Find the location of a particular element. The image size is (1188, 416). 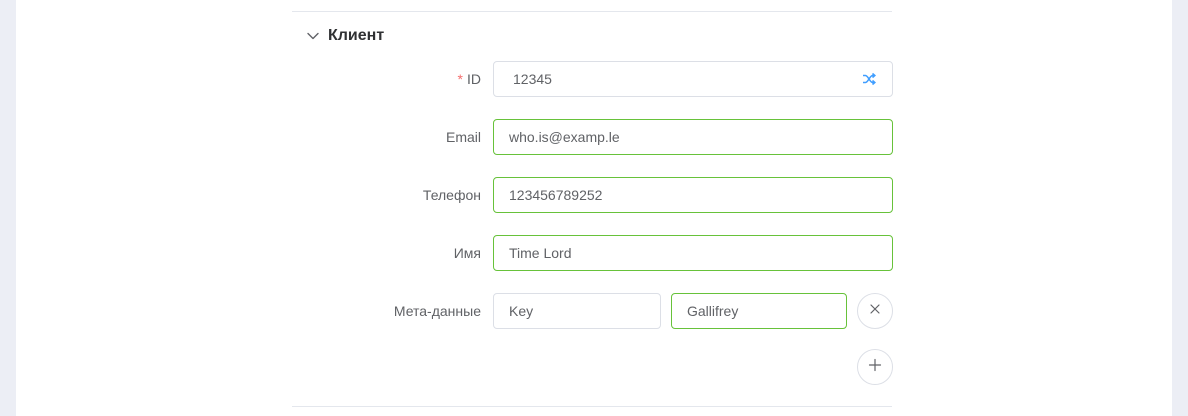

id-value: 12345 is located at coordinates (532, 79).